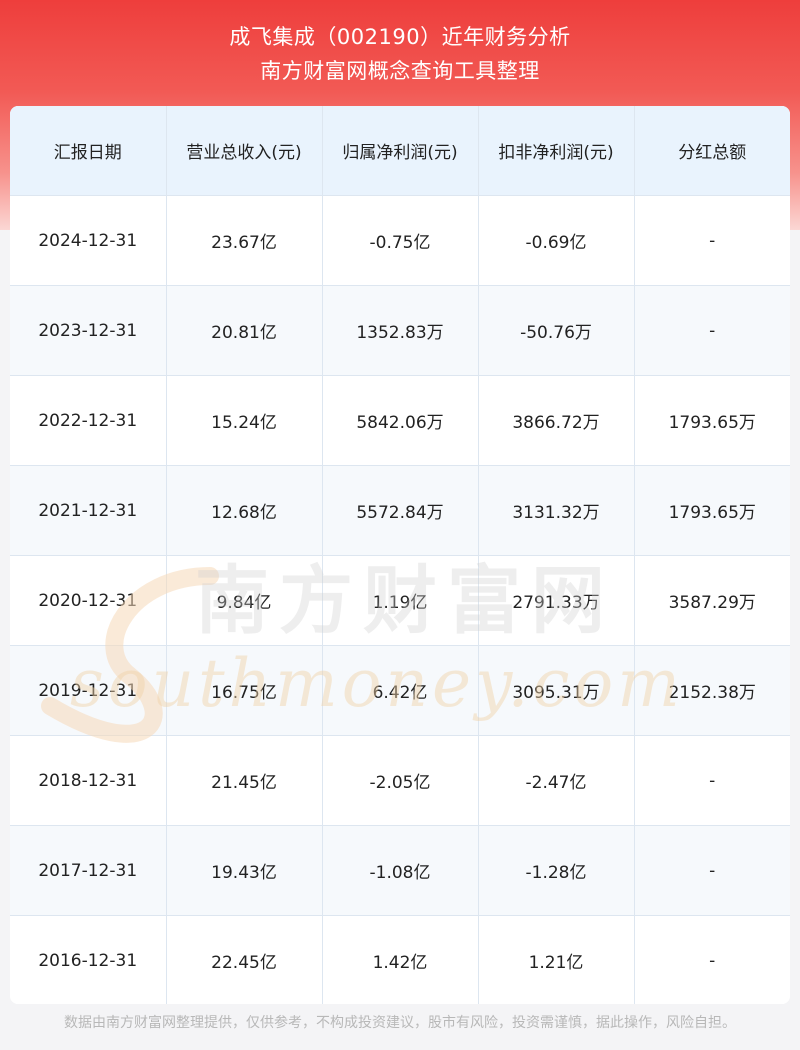 The width and height of the screenshot is (800, 1050). What do you see at coordinates (244, 330) in the screenshot?
I see `cell-revenue: 20.81亿` at bounding box center [244, 330].